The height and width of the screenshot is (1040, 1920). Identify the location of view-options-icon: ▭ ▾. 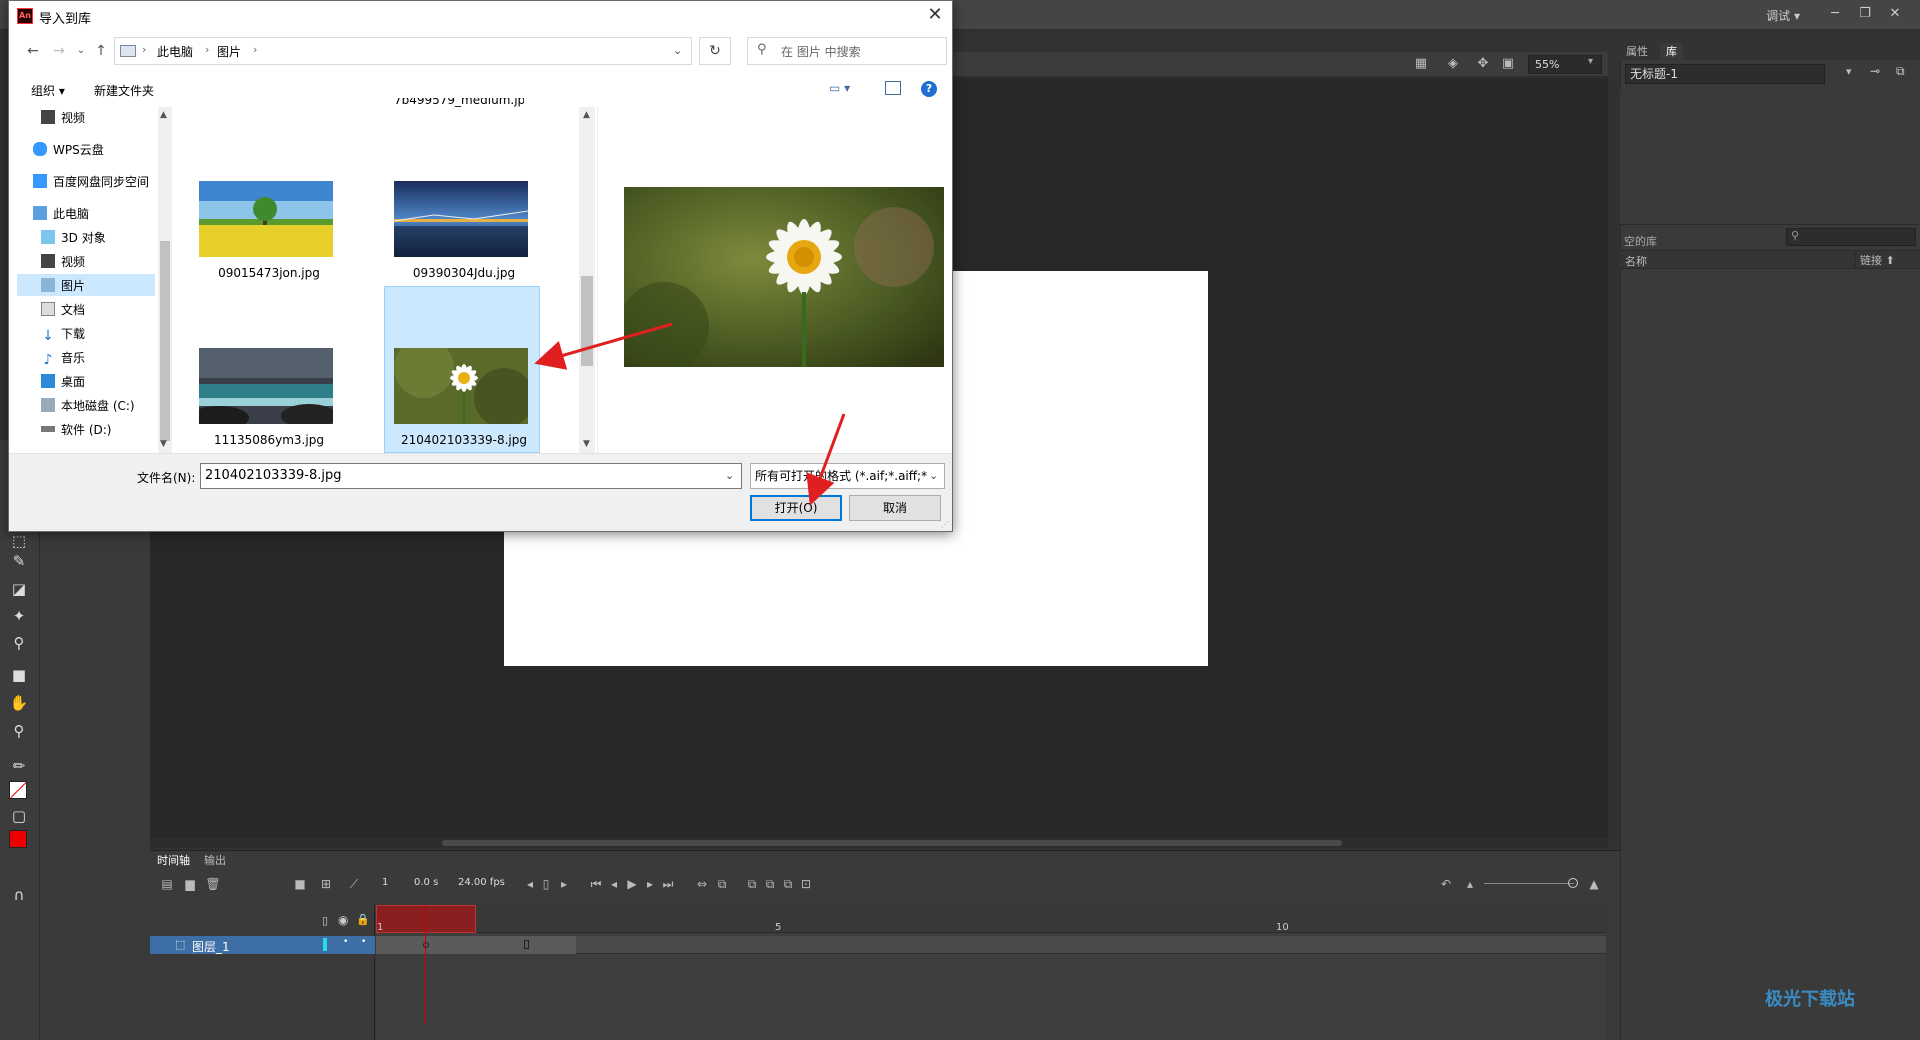
(839, 88).